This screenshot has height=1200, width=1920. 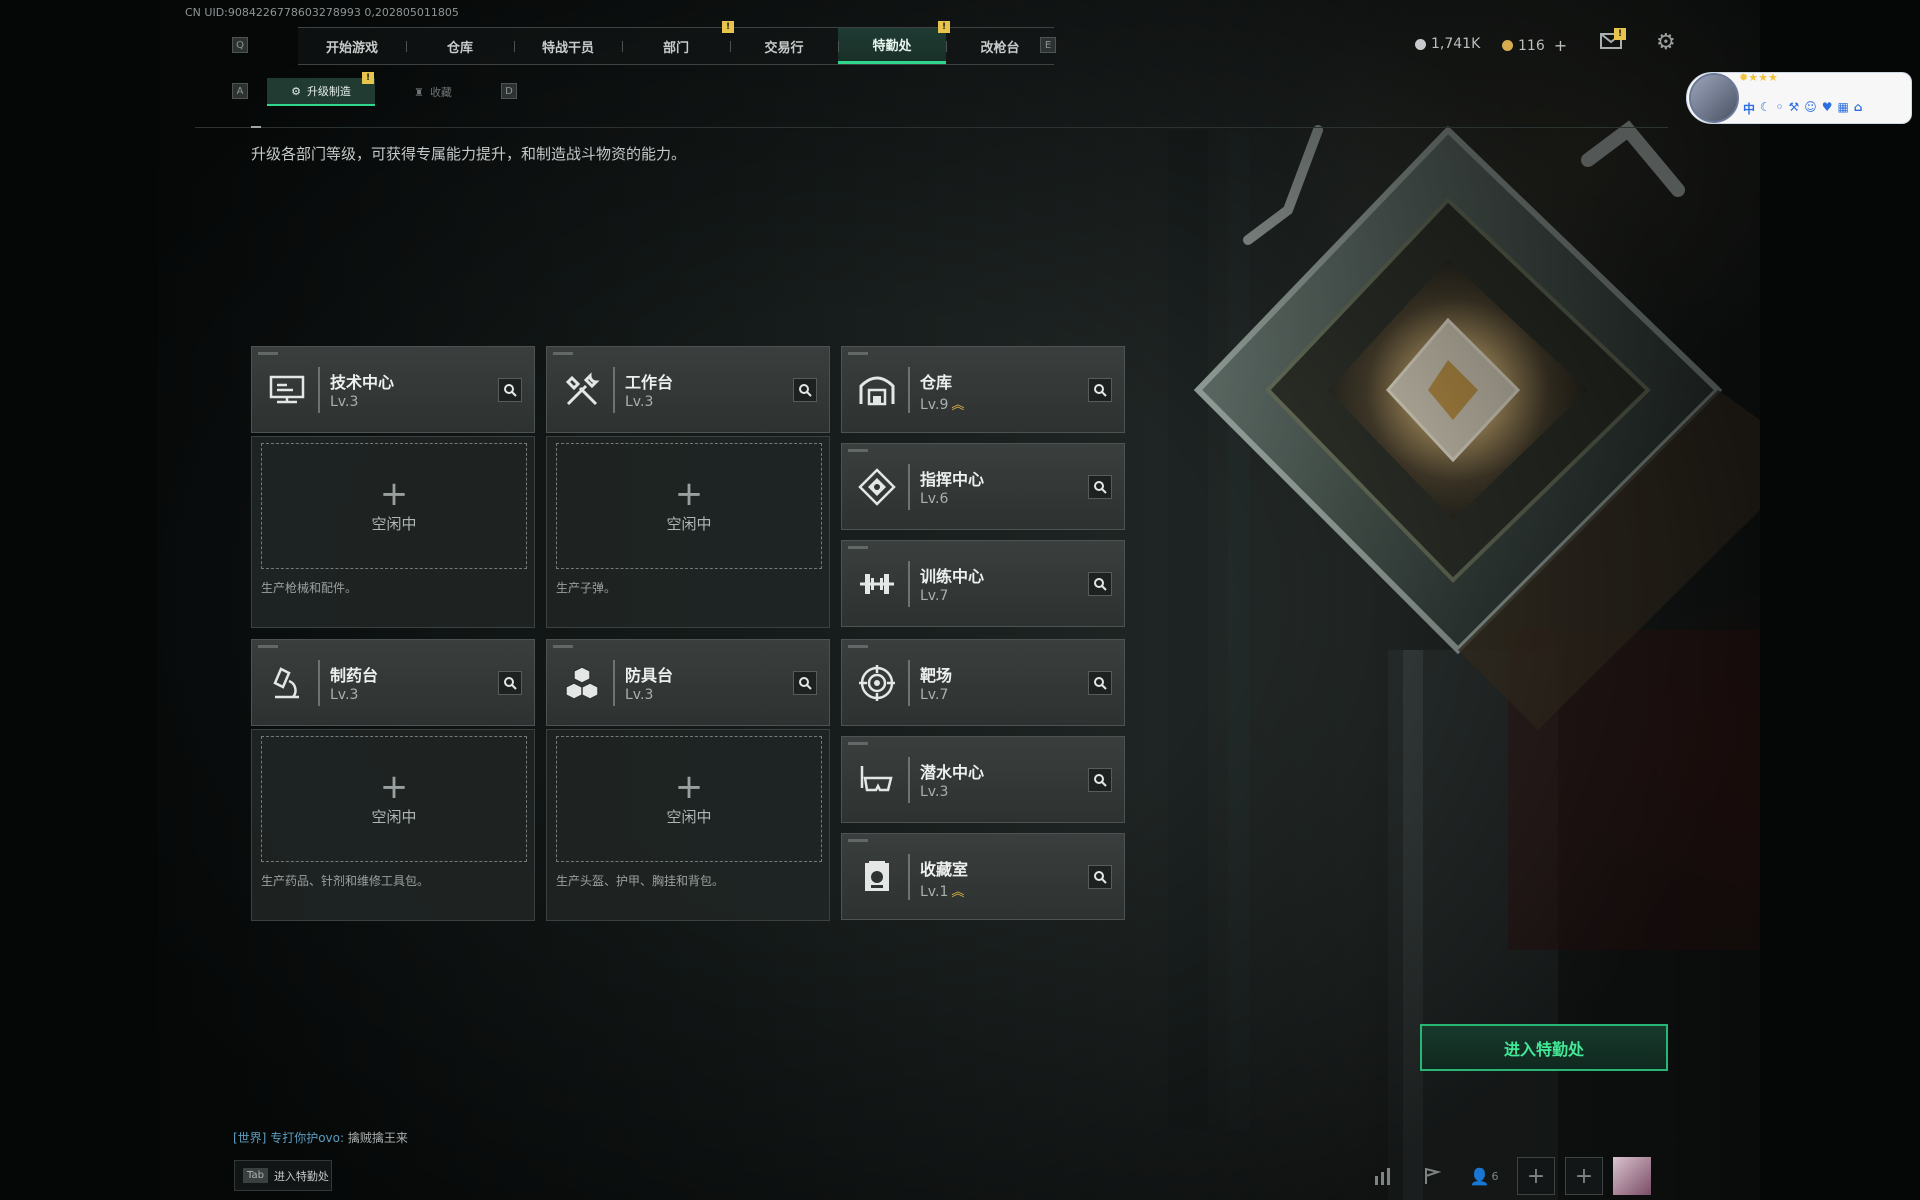 What do you see at coordinates (1584, 1176) in the screenshot?
I see `add-slot-button-2: +` at bounding box center [1584, 1176].